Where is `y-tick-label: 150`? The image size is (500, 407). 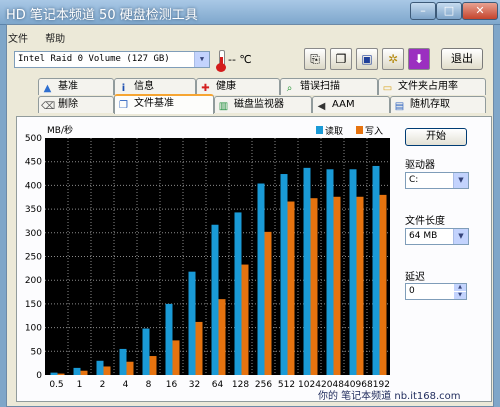
y-tick-label: 150 is located at coordinates (33, 305).